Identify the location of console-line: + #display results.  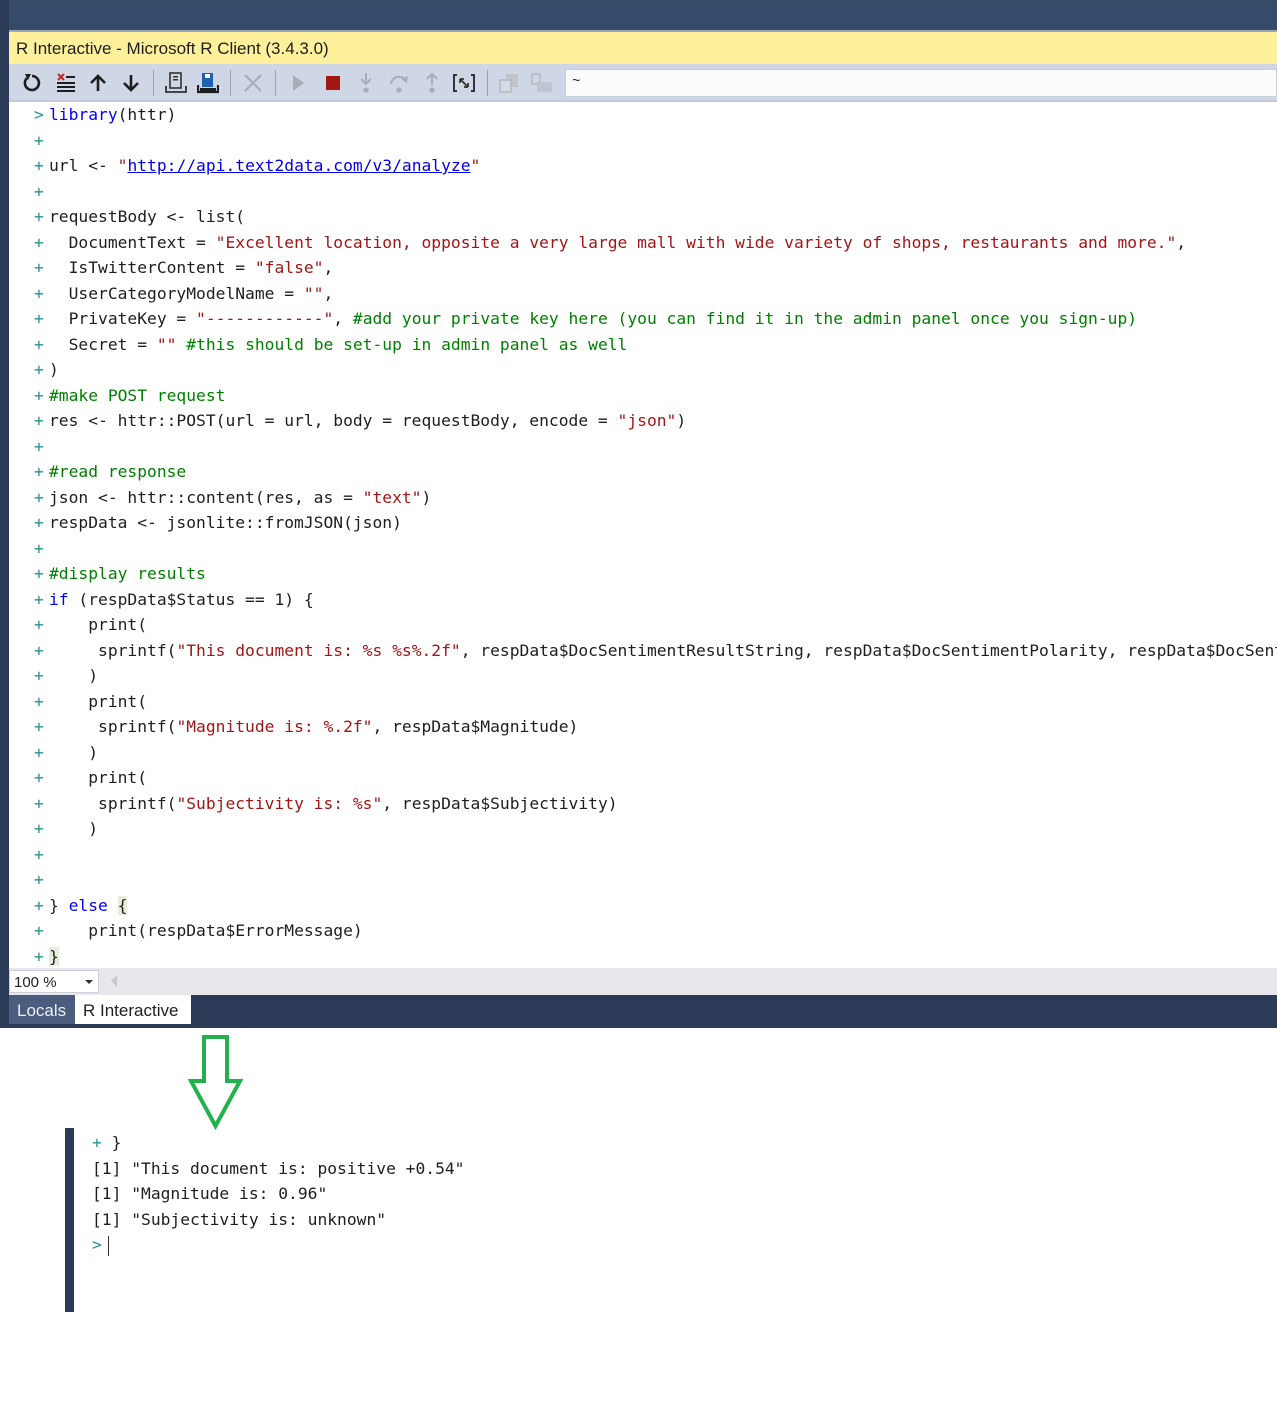
(643, 574).